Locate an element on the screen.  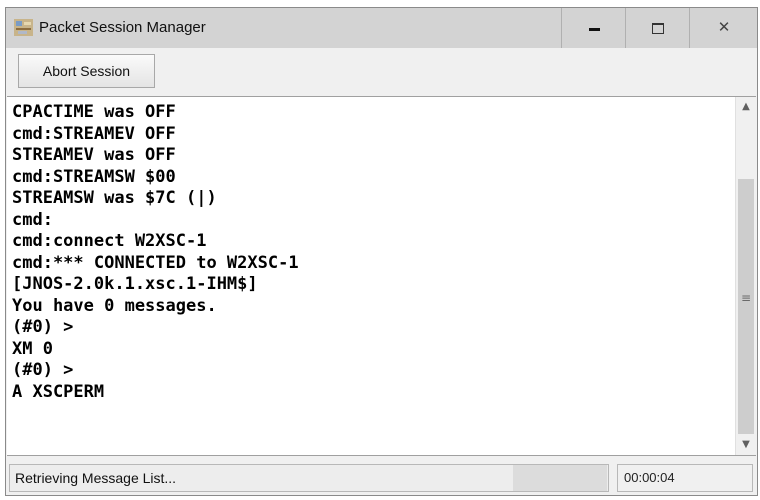
abort-session-button: Abort Session is located at coordinates (86, 71).